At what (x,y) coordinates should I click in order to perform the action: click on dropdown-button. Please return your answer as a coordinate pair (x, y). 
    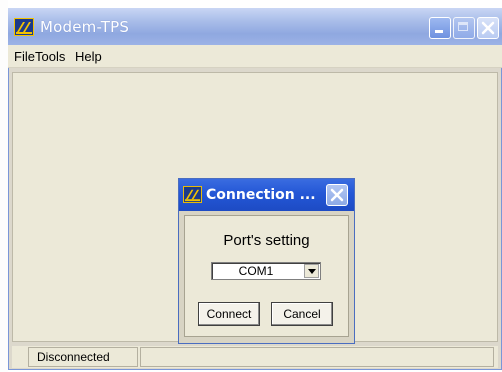
    Looking at the image, I should click on (311, 271).